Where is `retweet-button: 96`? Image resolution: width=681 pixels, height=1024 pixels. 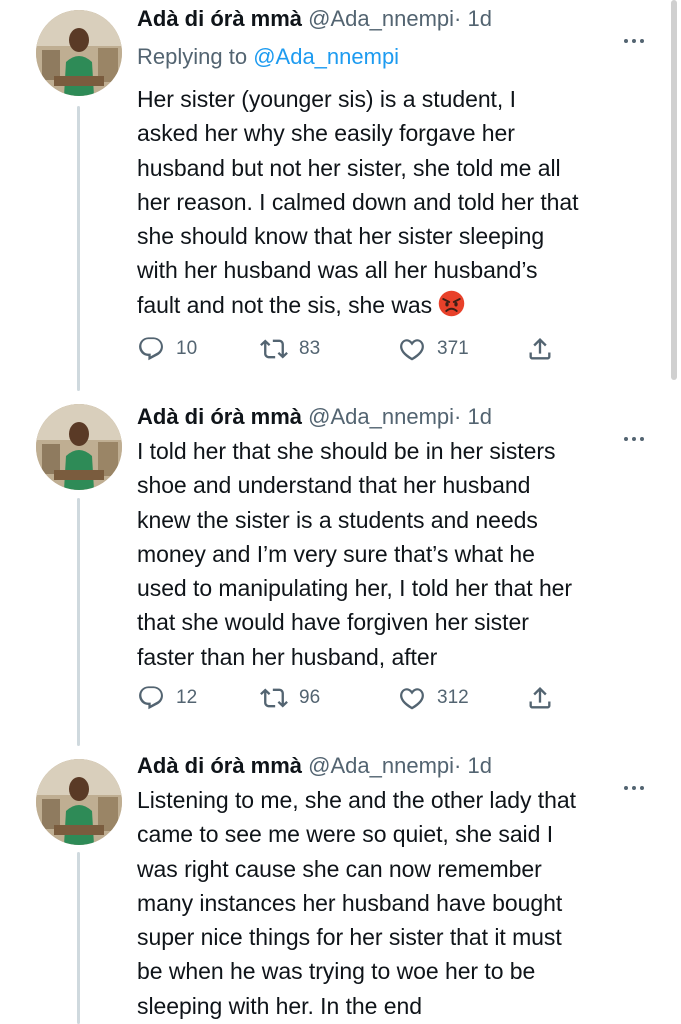 retweet-button: 96 is located at coordinates (290, 698).